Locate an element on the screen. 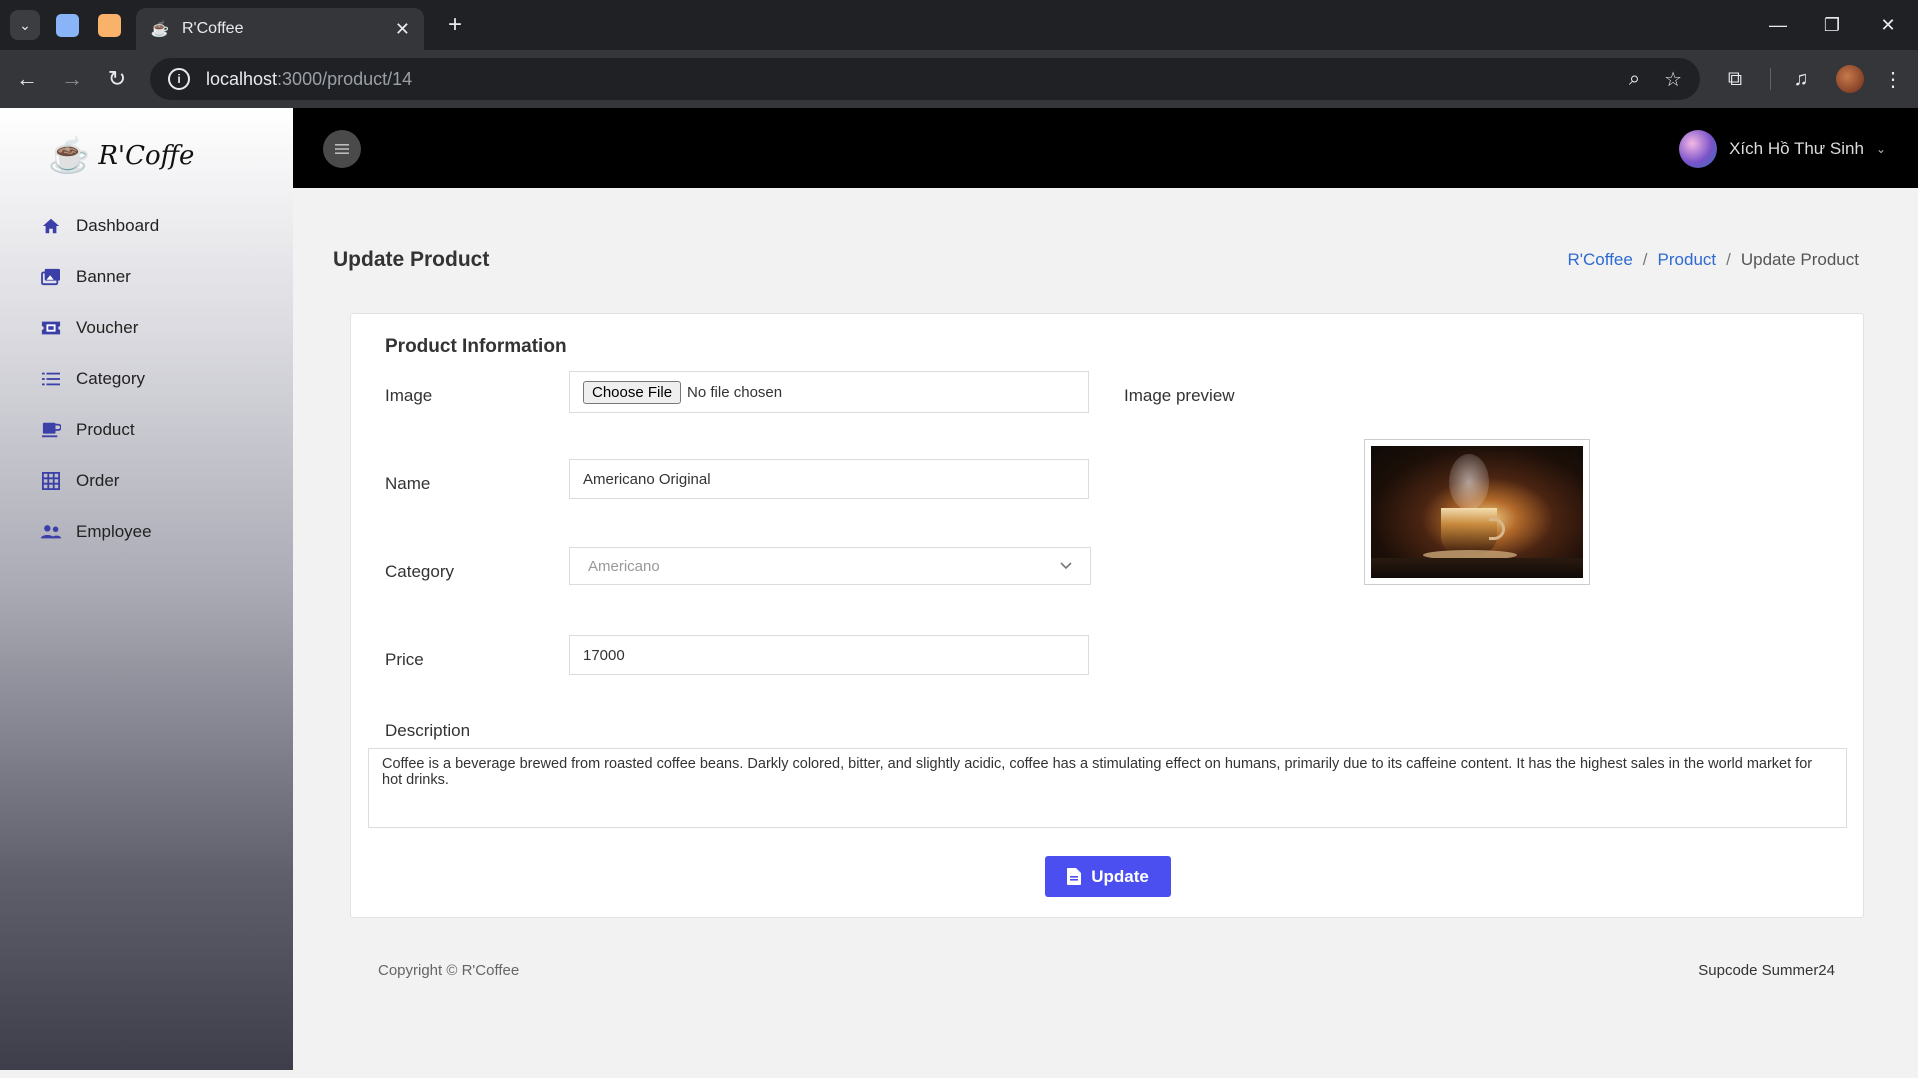  breadcrumb-home-link: R'Coffee is located at coordinates (1599, 260).